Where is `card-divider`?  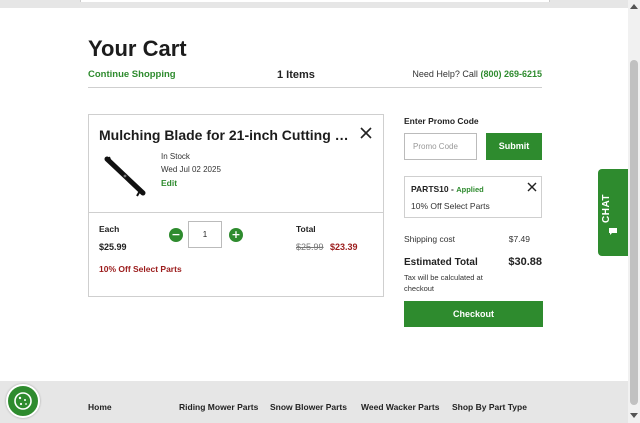 card-divider is located at coordinates (236, 212).